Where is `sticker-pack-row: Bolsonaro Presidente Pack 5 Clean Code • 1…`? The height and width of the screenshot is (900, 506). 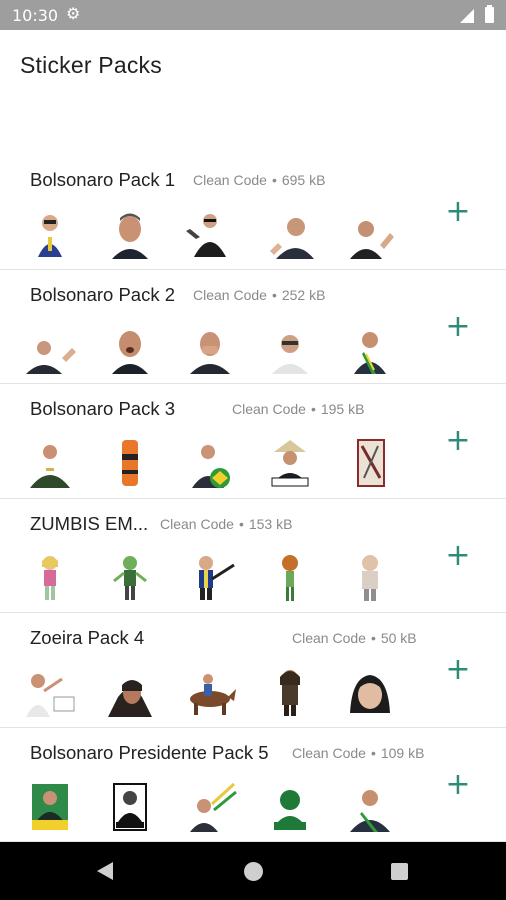 sticker-pack-row: Bolsonaro Presidente Pack 5 Clean Code • 1… is located at coordinates (253, 785).